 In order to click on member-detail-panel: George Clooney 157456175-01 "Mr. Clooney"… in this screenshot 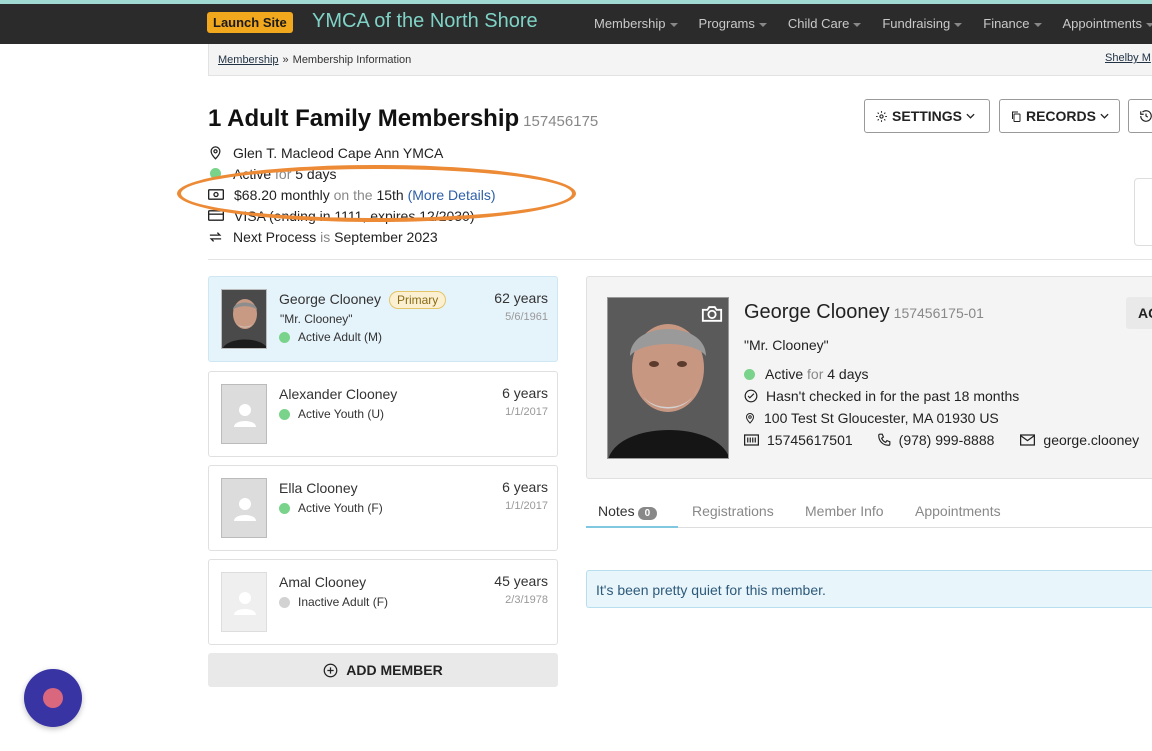, I will do `click(869, 377)`.